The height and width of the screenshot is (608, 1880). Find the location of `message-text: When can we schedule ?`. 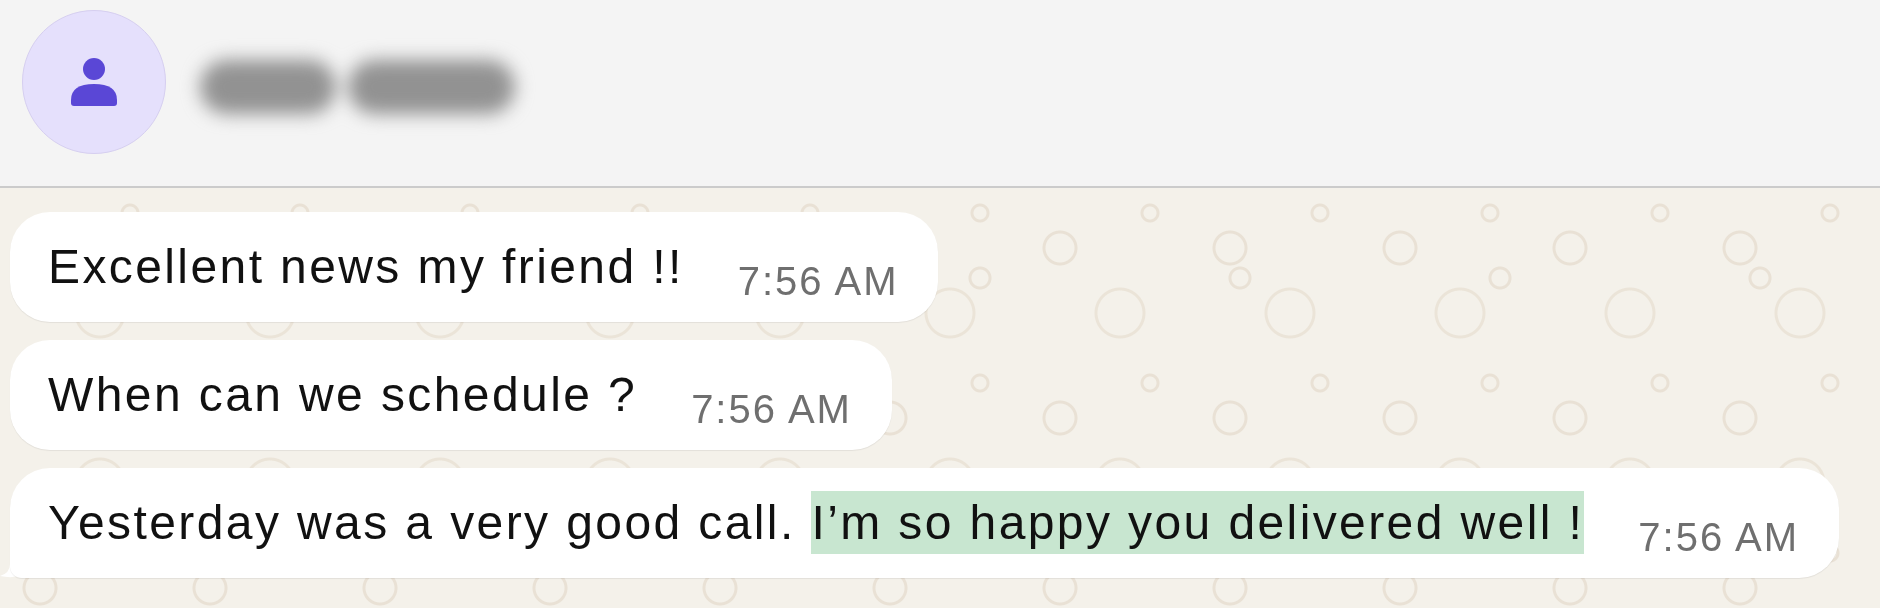

message-text: When can we schedule ? is located at coordinates (343, 395).